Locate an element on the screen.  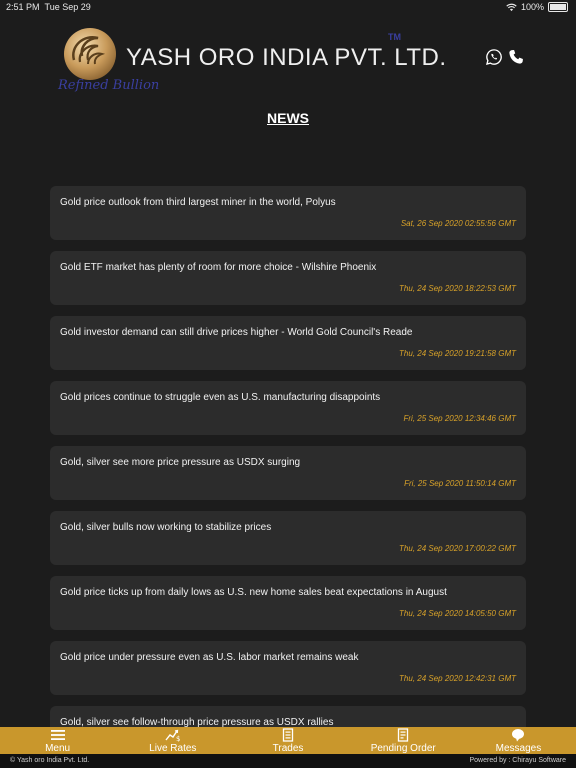
nav-live-rates-label: Live Rates is located at coordinates (173, 748).